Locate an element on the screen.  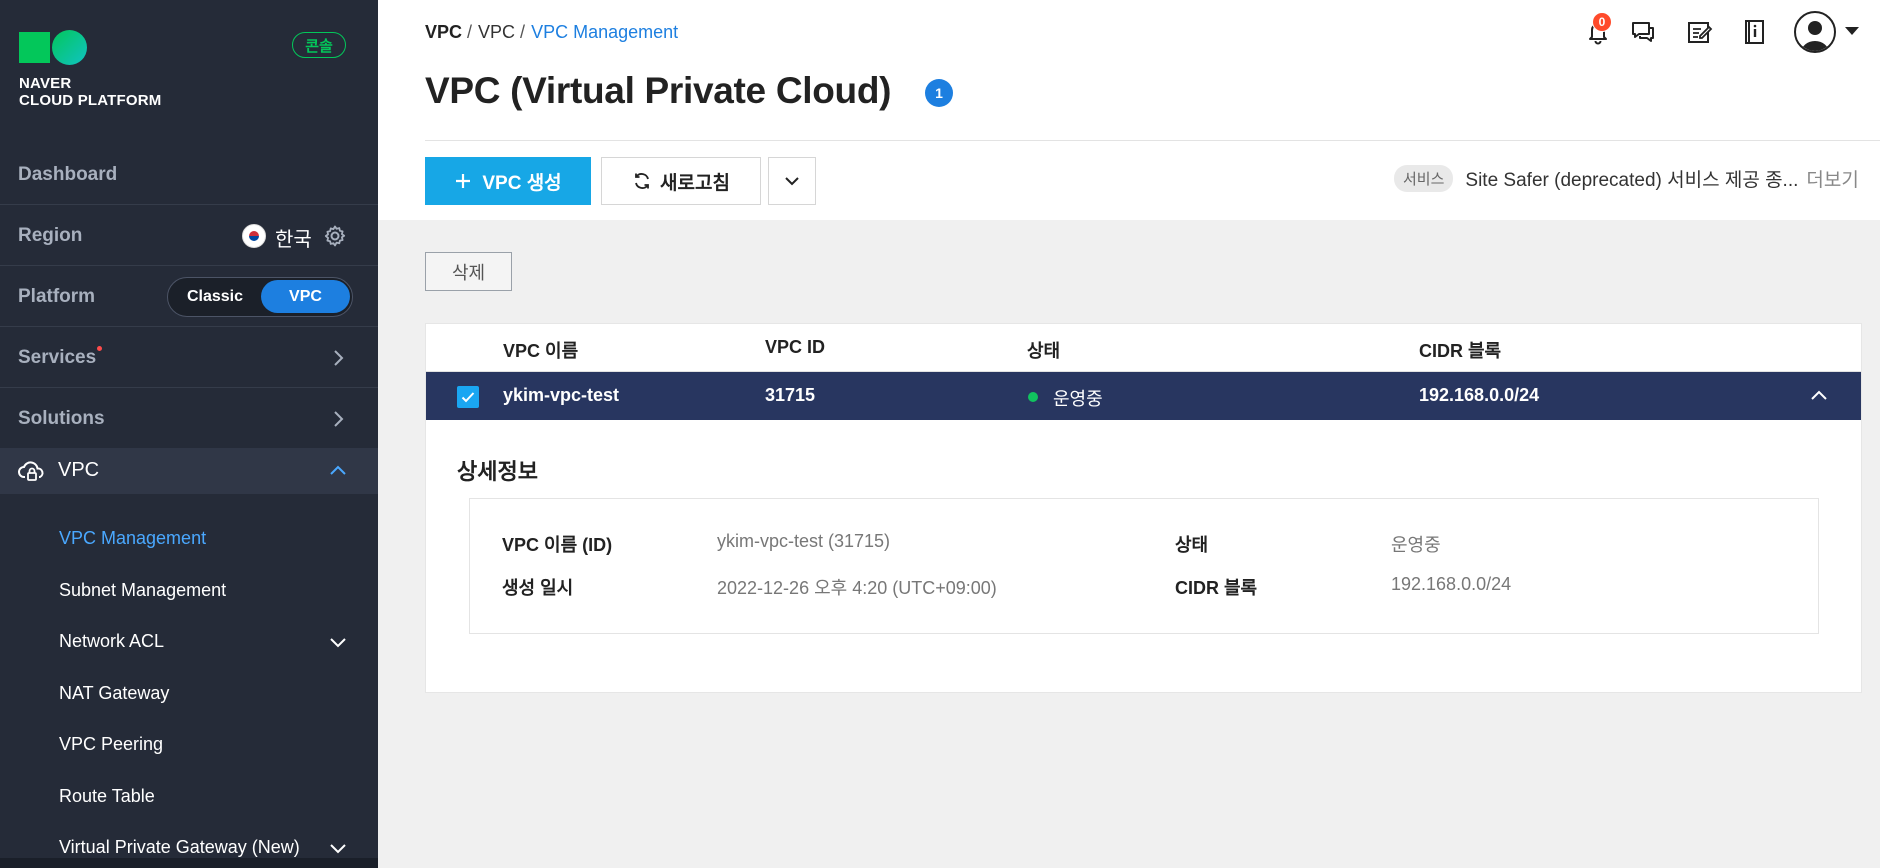
detail-label-status: 상태 is located at coordinates (1192, 545).